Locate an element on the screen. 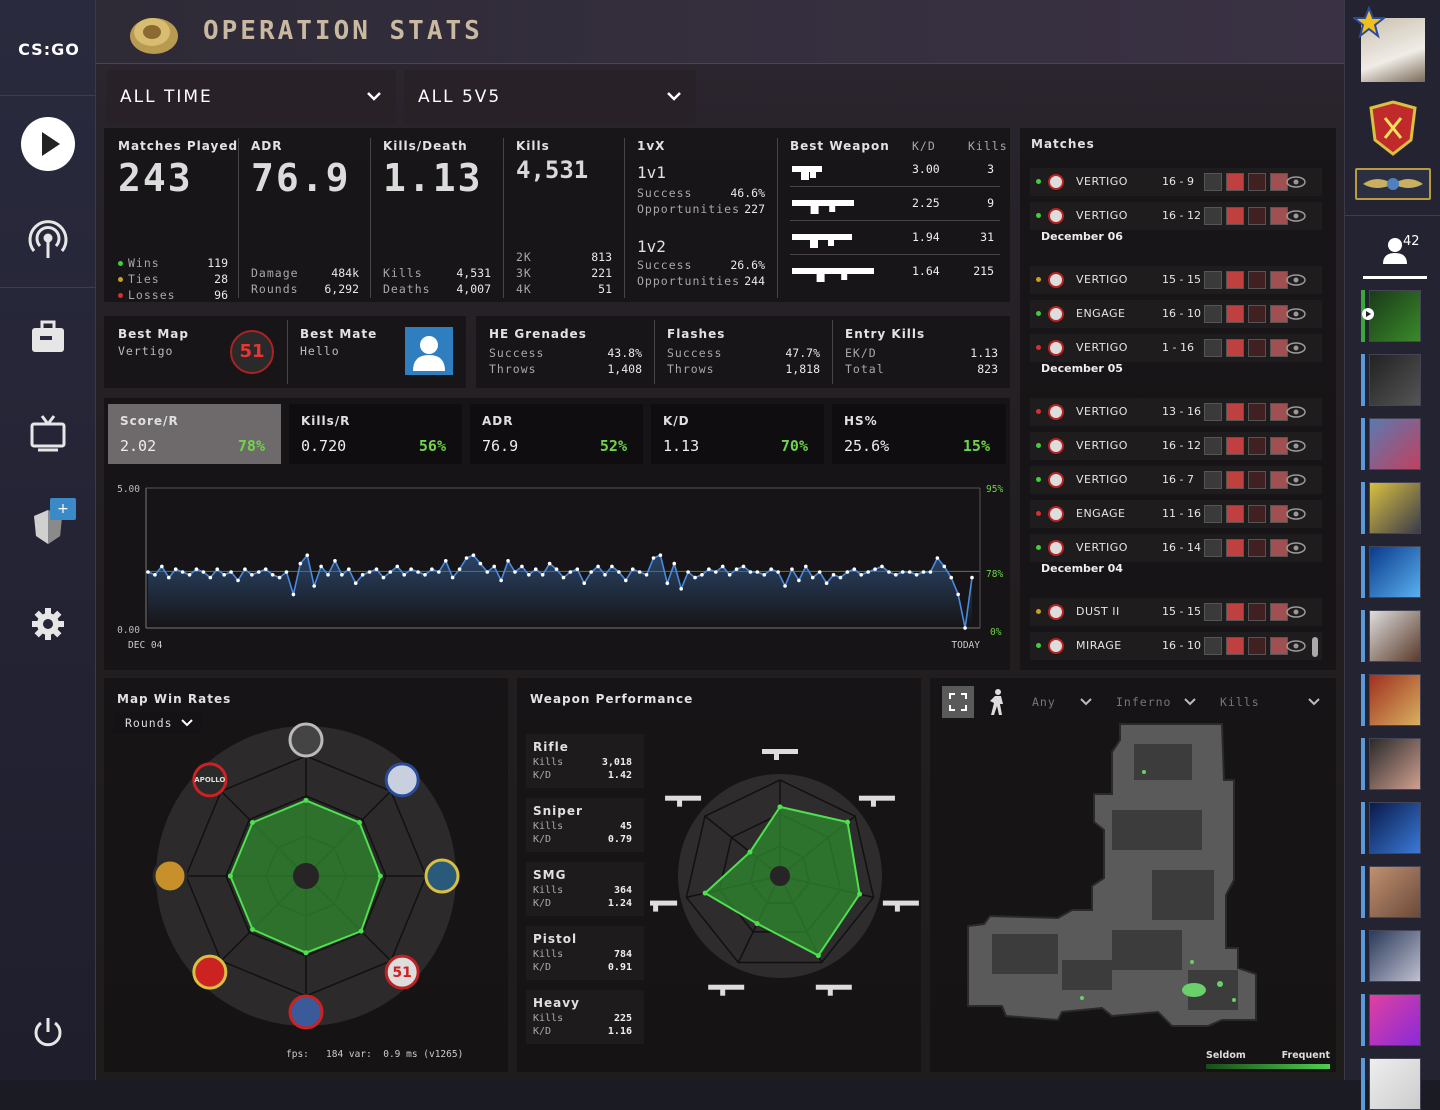 This screenshot has height=1110, width=1440. radar-center is located at coordinates (306, 876).